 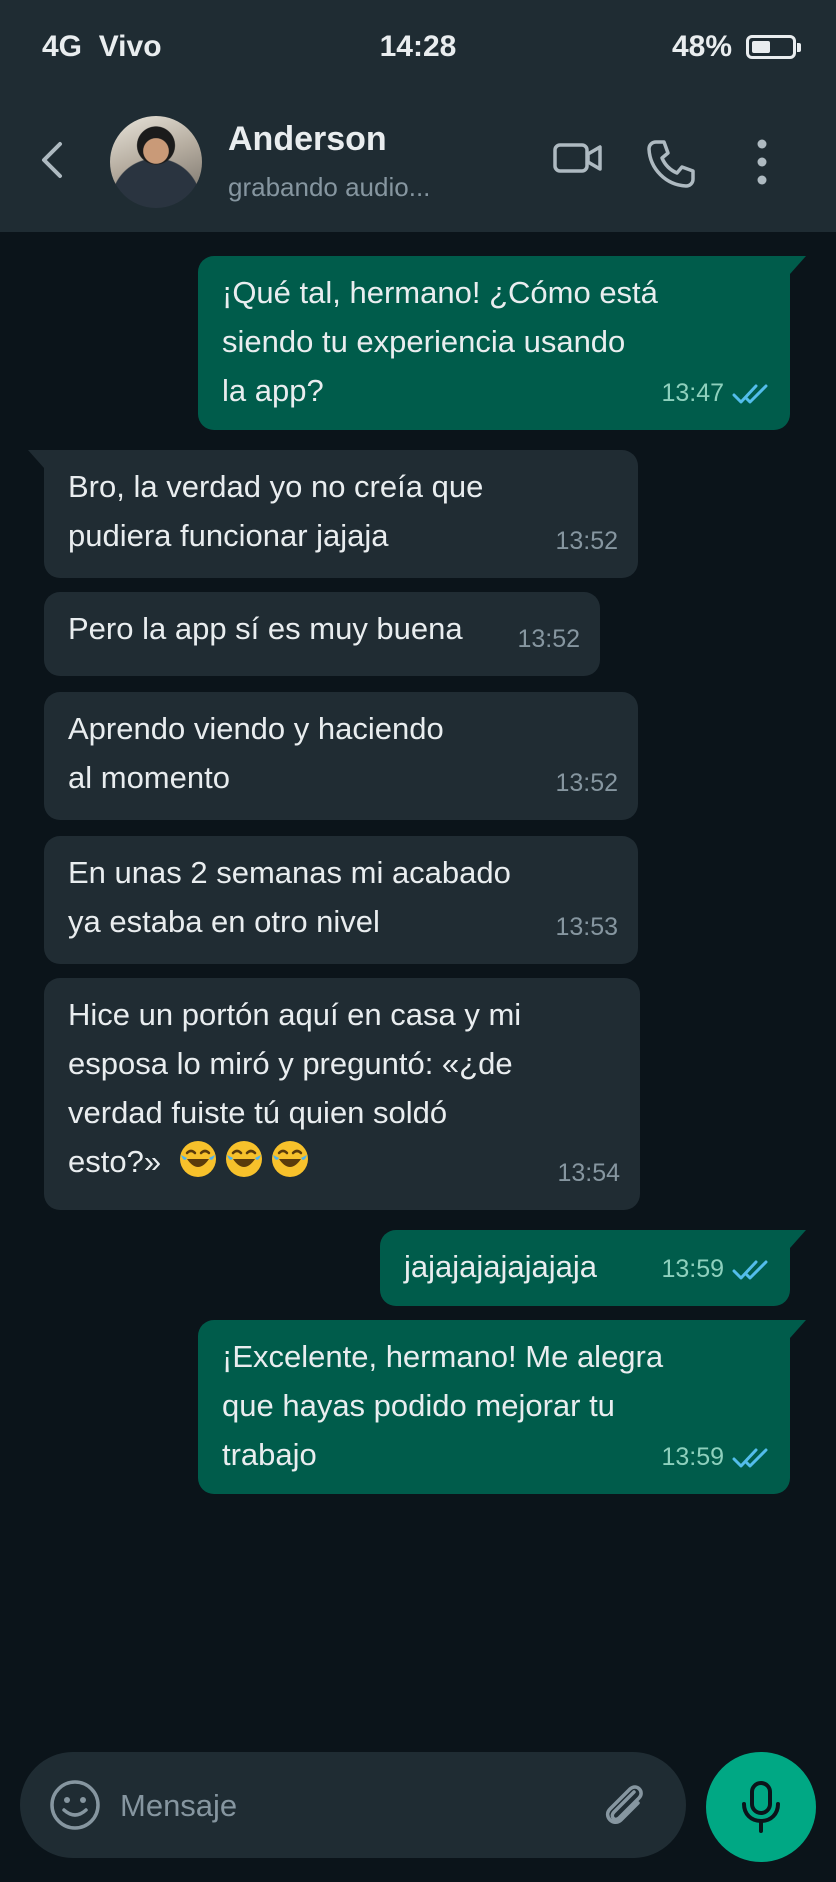 What do you see at coordinates (360, 1806) in the screenshot?
I see `message-input` at bounding box center [360, 1806].